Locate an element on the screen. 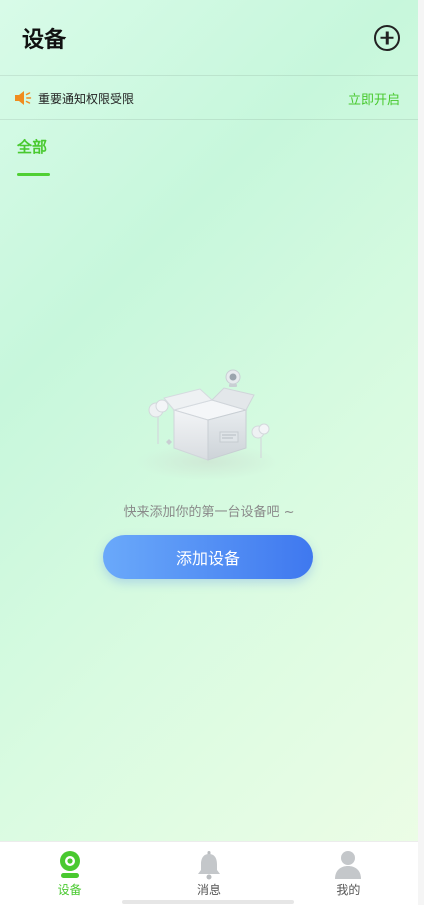 The width and height of the screenshot is (424, 905). tab-all: 全部 is located at coordinates (32, 146).